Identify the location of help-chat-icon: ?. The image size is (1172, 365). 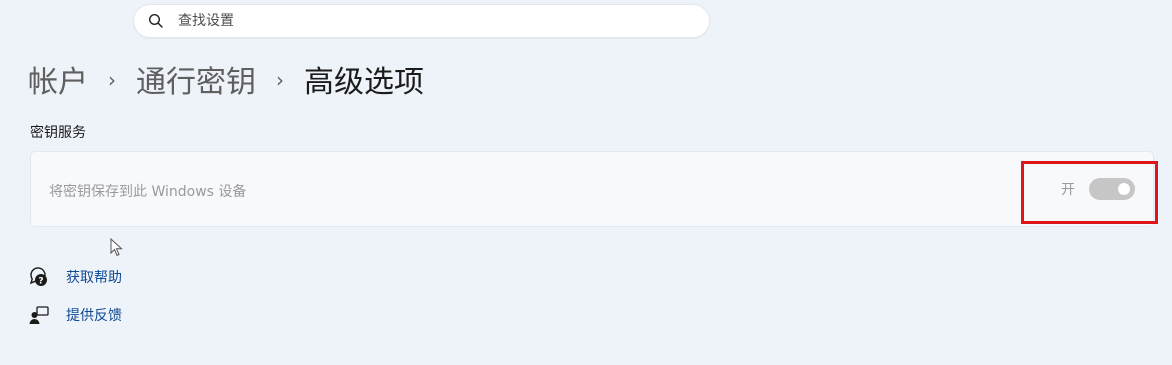
(39, 277).